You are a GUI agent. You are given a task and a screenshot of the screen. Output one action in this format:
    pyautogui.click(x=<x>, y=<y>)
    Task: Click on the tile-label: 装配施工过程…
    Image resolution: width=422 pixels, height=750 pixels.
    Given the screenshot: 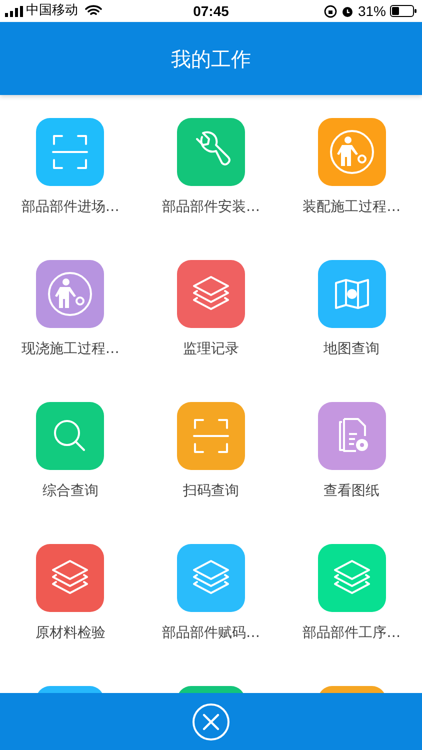 What is the action you would take?
    pyautogui.click(x=351, y=207)
    